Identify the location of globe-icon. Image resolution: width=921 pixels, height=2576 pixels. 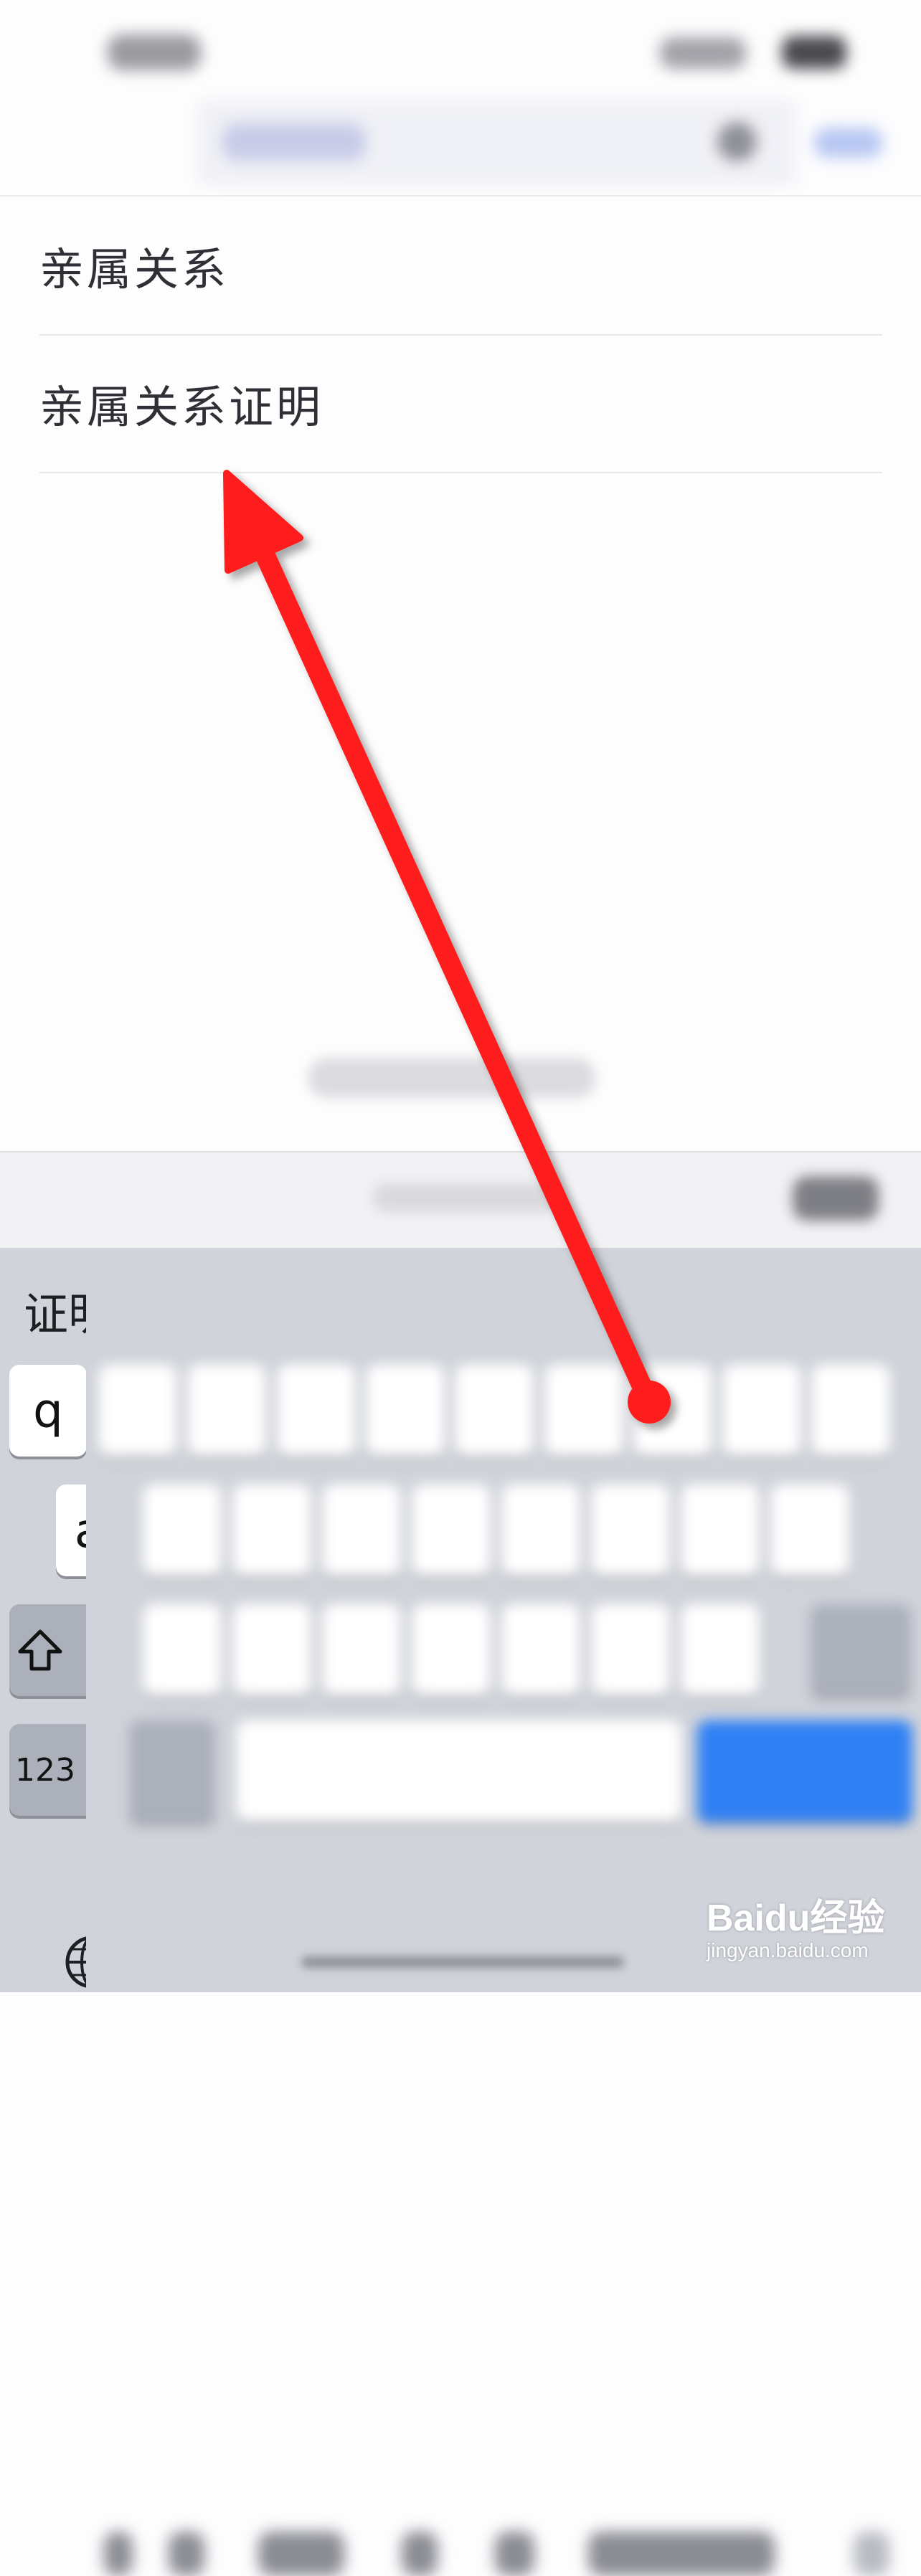
(74, 1962).